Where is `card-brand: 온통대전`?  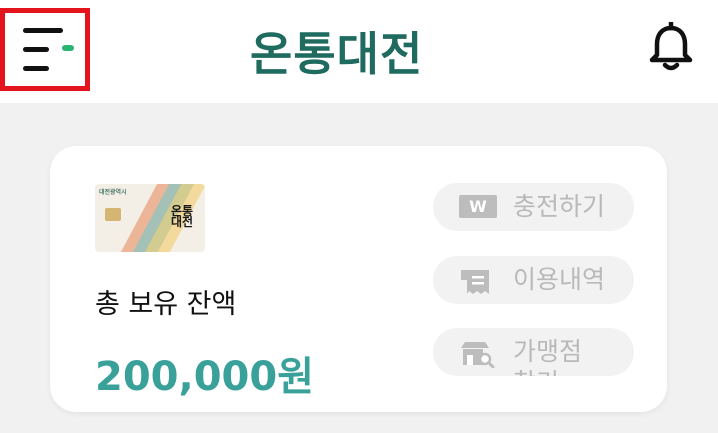
card-brand: 온통대전 is located at coordinates (182, 216).